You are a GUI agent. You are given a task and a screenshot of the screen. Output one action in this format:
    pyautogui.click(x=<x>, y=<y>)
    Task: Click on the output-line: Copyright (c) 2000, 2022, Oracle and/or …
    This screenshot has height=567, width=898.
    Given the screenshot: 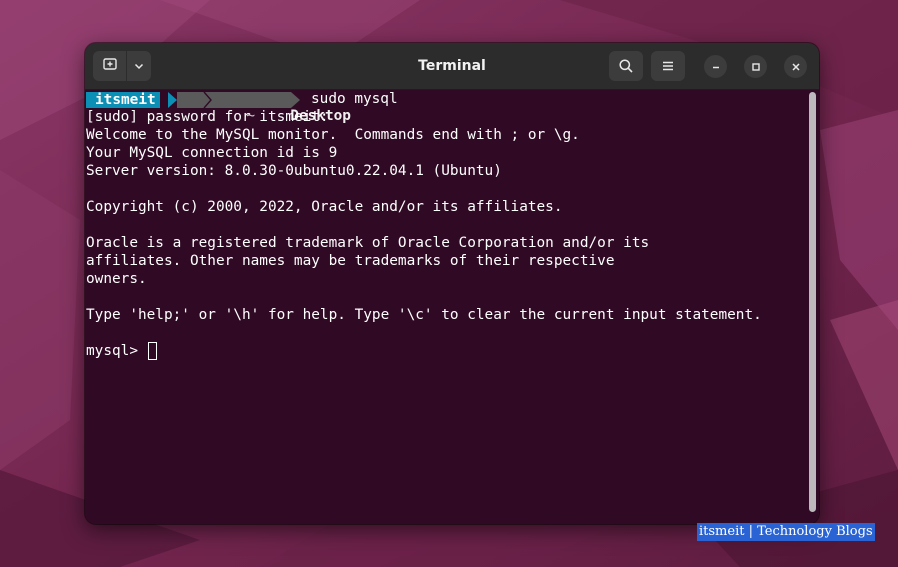 What is the action you would take?
    pyautogui.click(x=324, y=207)
    